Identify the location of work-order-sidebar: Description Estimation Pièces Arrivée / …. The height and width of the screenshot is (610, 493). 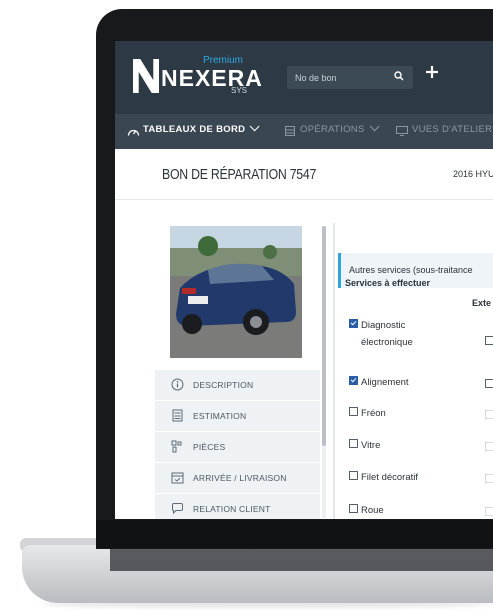
(237, 444).